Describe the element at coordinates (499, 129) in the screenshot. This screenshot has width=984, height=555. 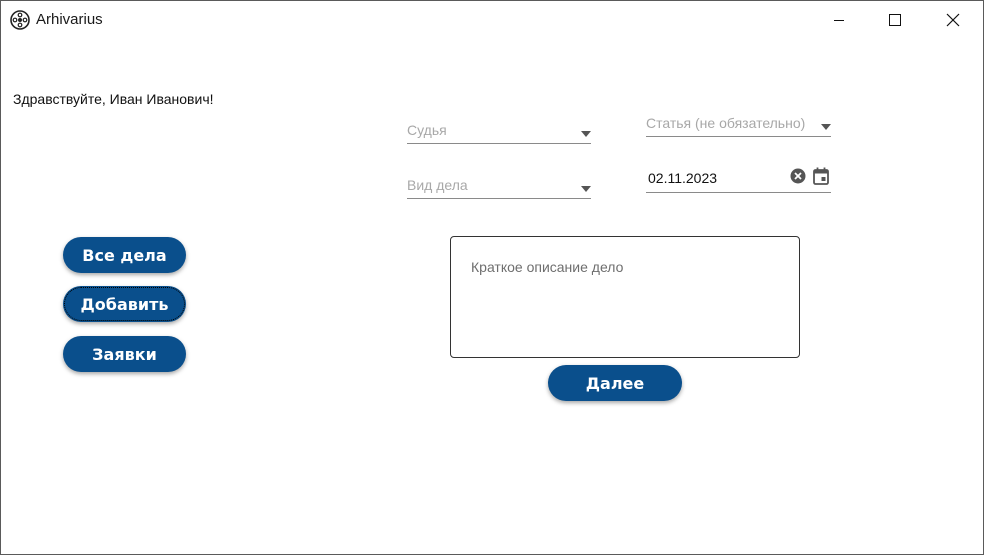
I see `judge-combobox: Судья` at that location.